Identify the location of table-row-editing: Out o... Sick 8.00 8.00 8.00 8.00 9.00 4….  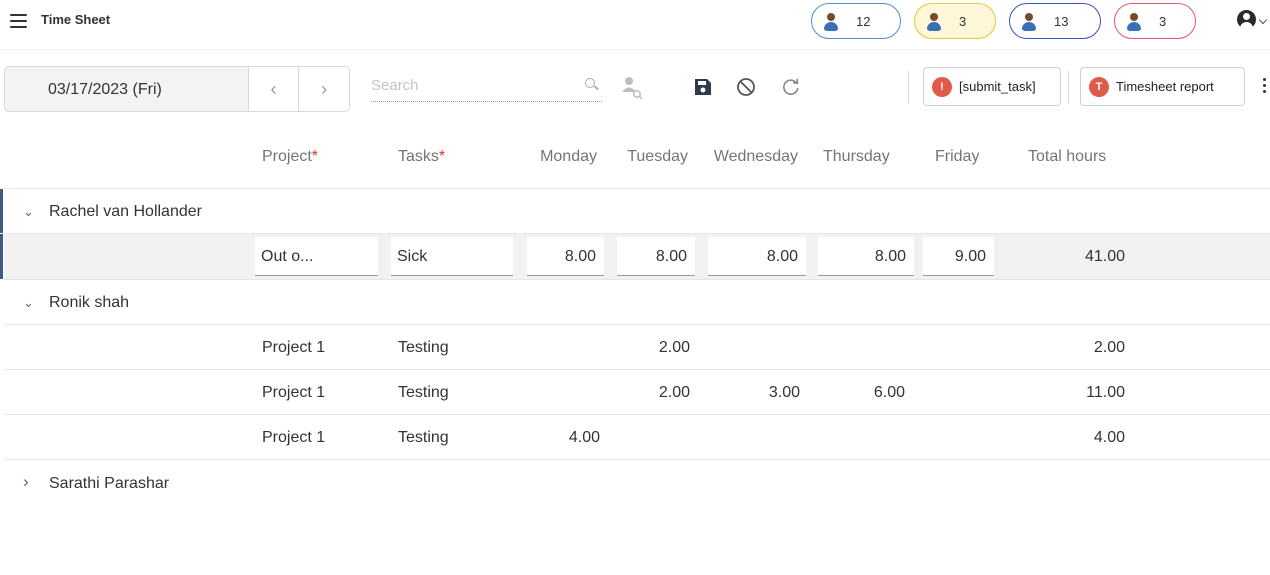
(635, 257).